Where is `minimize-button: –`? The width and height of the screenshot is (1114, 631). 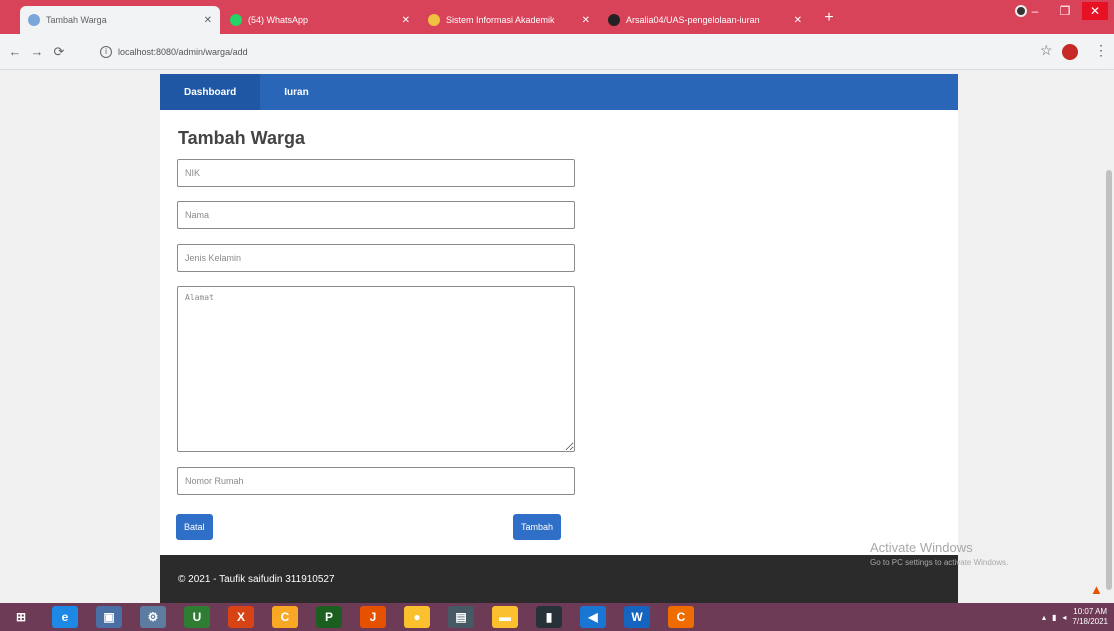
minimize-button: – is located at coordinates (1035, 11).